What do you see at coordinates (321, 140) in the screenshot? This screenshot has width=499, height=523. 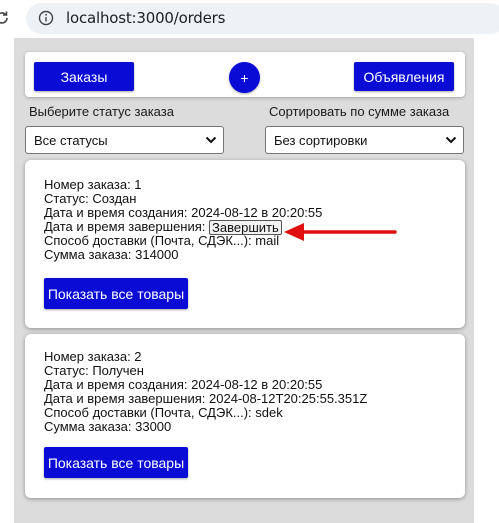 I see `sort-select-value: Без сортировки` at bounding box center [321, 140].